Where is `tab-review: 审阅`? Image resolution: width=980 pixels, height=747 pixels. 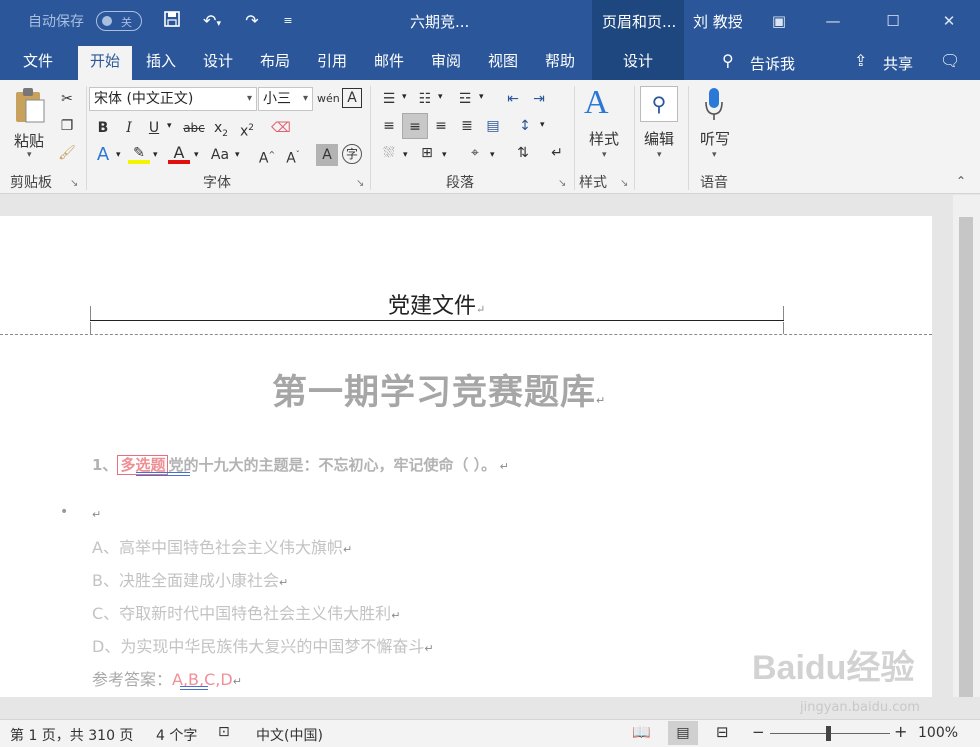 tab-review: 审阅 is located at coordinates (446, 61).